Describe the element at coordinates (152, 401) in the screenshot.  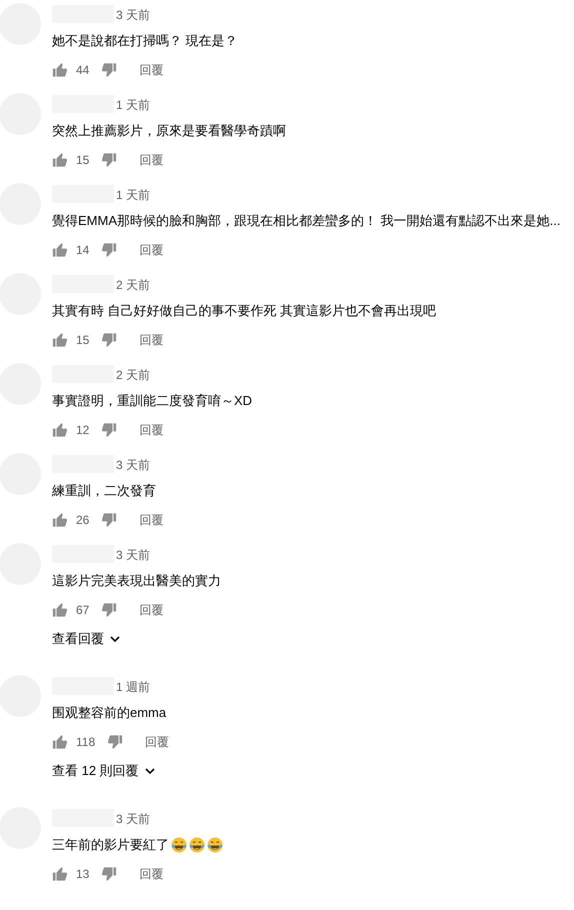
I see `comment-text: 事實證明，重訓能二度發育唷～XD` at that location.